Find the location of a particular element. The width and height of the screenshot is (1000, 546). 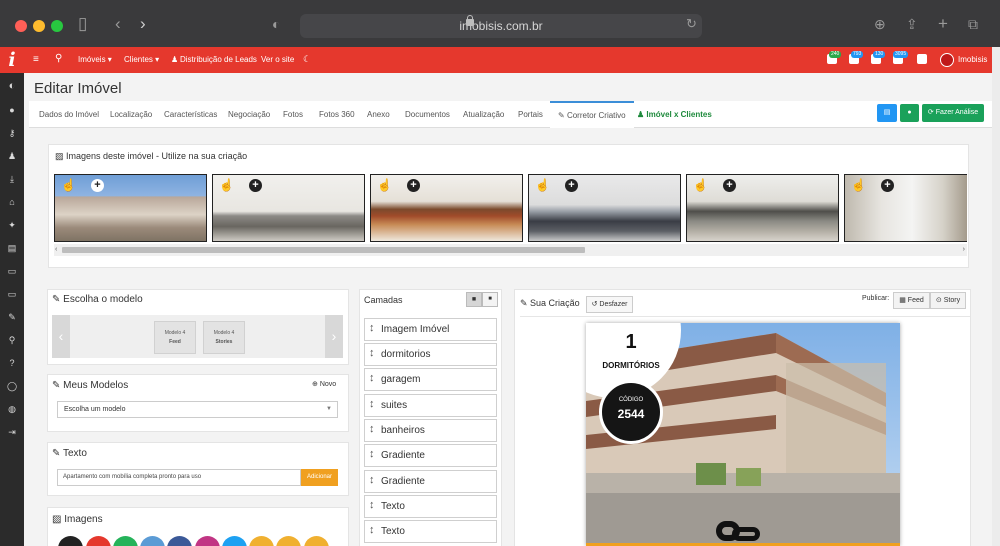

avatar is located at coordinates (947, 60).